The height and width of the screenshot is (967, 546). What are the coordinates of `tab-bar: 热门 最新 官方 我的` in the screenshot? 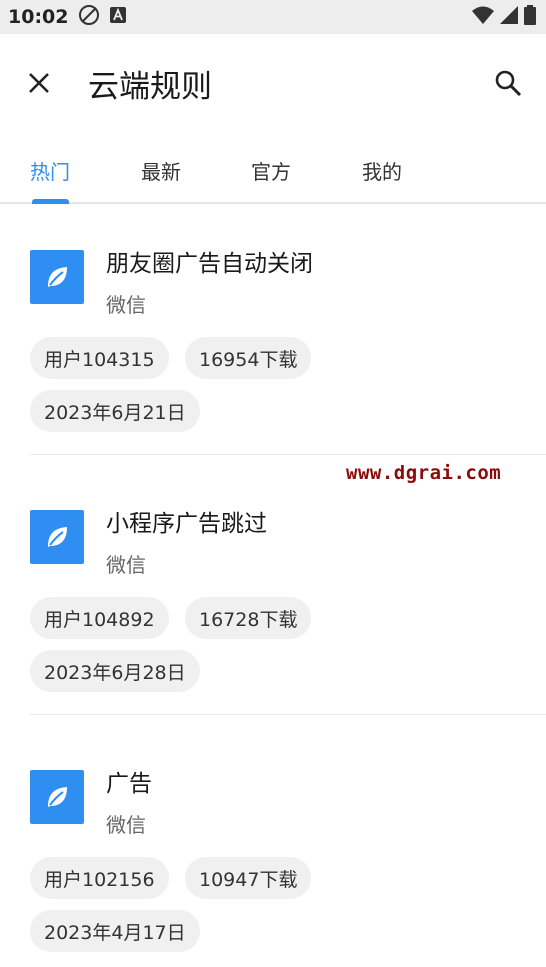 It's located at (273, 168).